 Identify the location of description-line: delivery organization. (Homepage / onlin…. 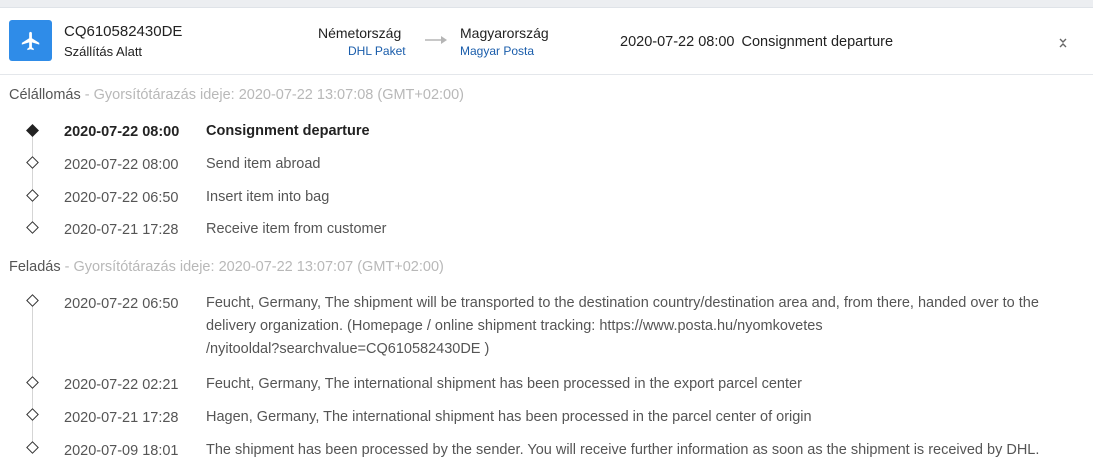
(514, 326).